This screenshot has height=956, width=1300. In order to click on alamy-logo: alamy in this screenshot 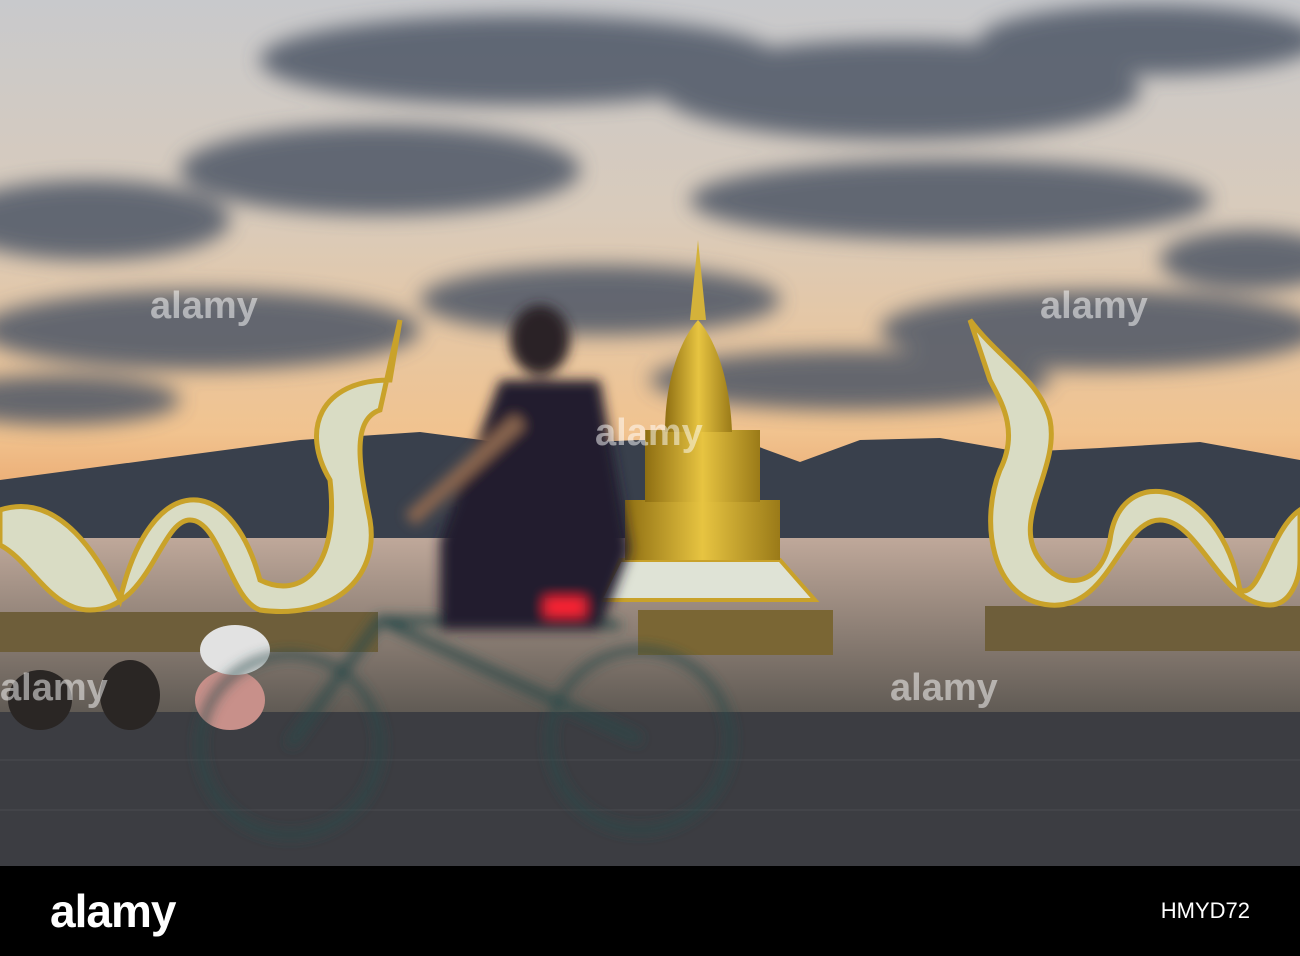, I will do `click(113, 911)`.